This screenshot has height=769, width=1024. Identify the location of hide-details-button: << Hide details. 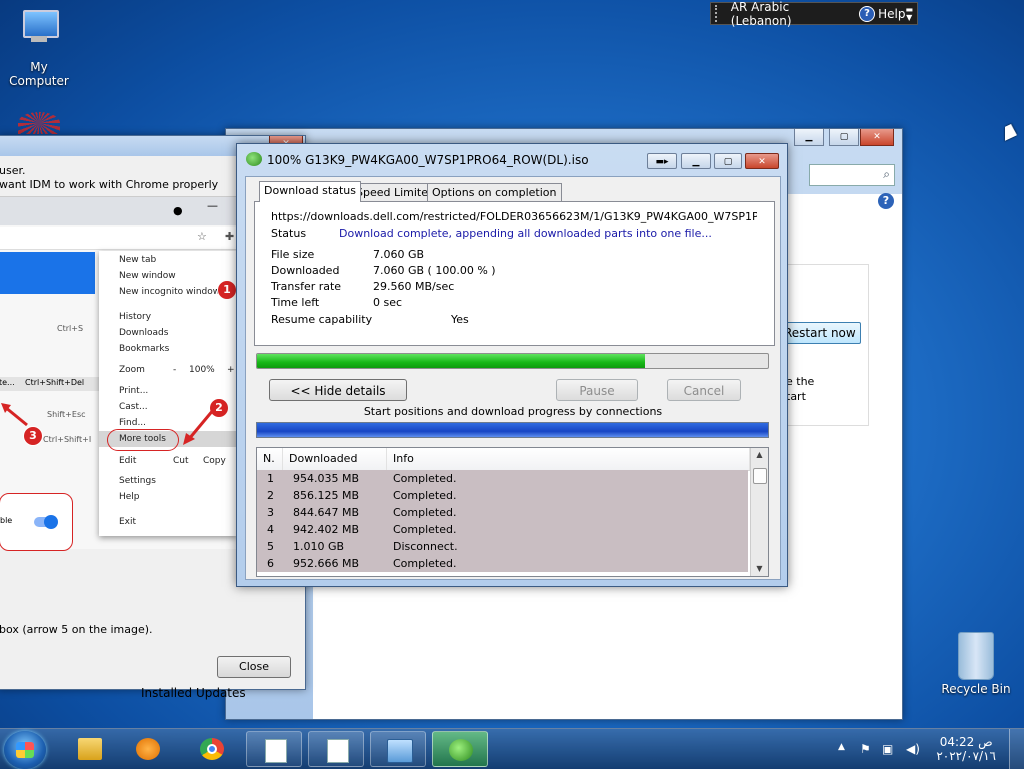
(338, 390).